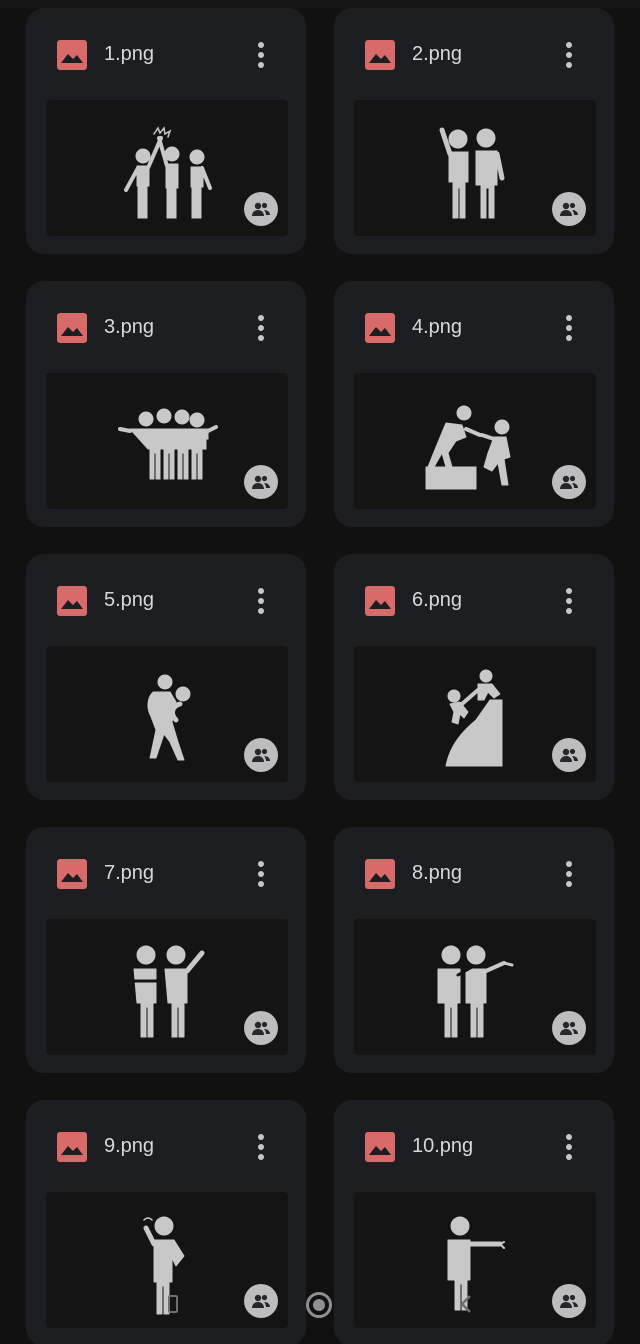 The height and width of the screenshot is (1344, 640). What do you see at coordinates (319, 1305) in the screenshot?
I see `home-icon` at bounding box center [319, 1305].